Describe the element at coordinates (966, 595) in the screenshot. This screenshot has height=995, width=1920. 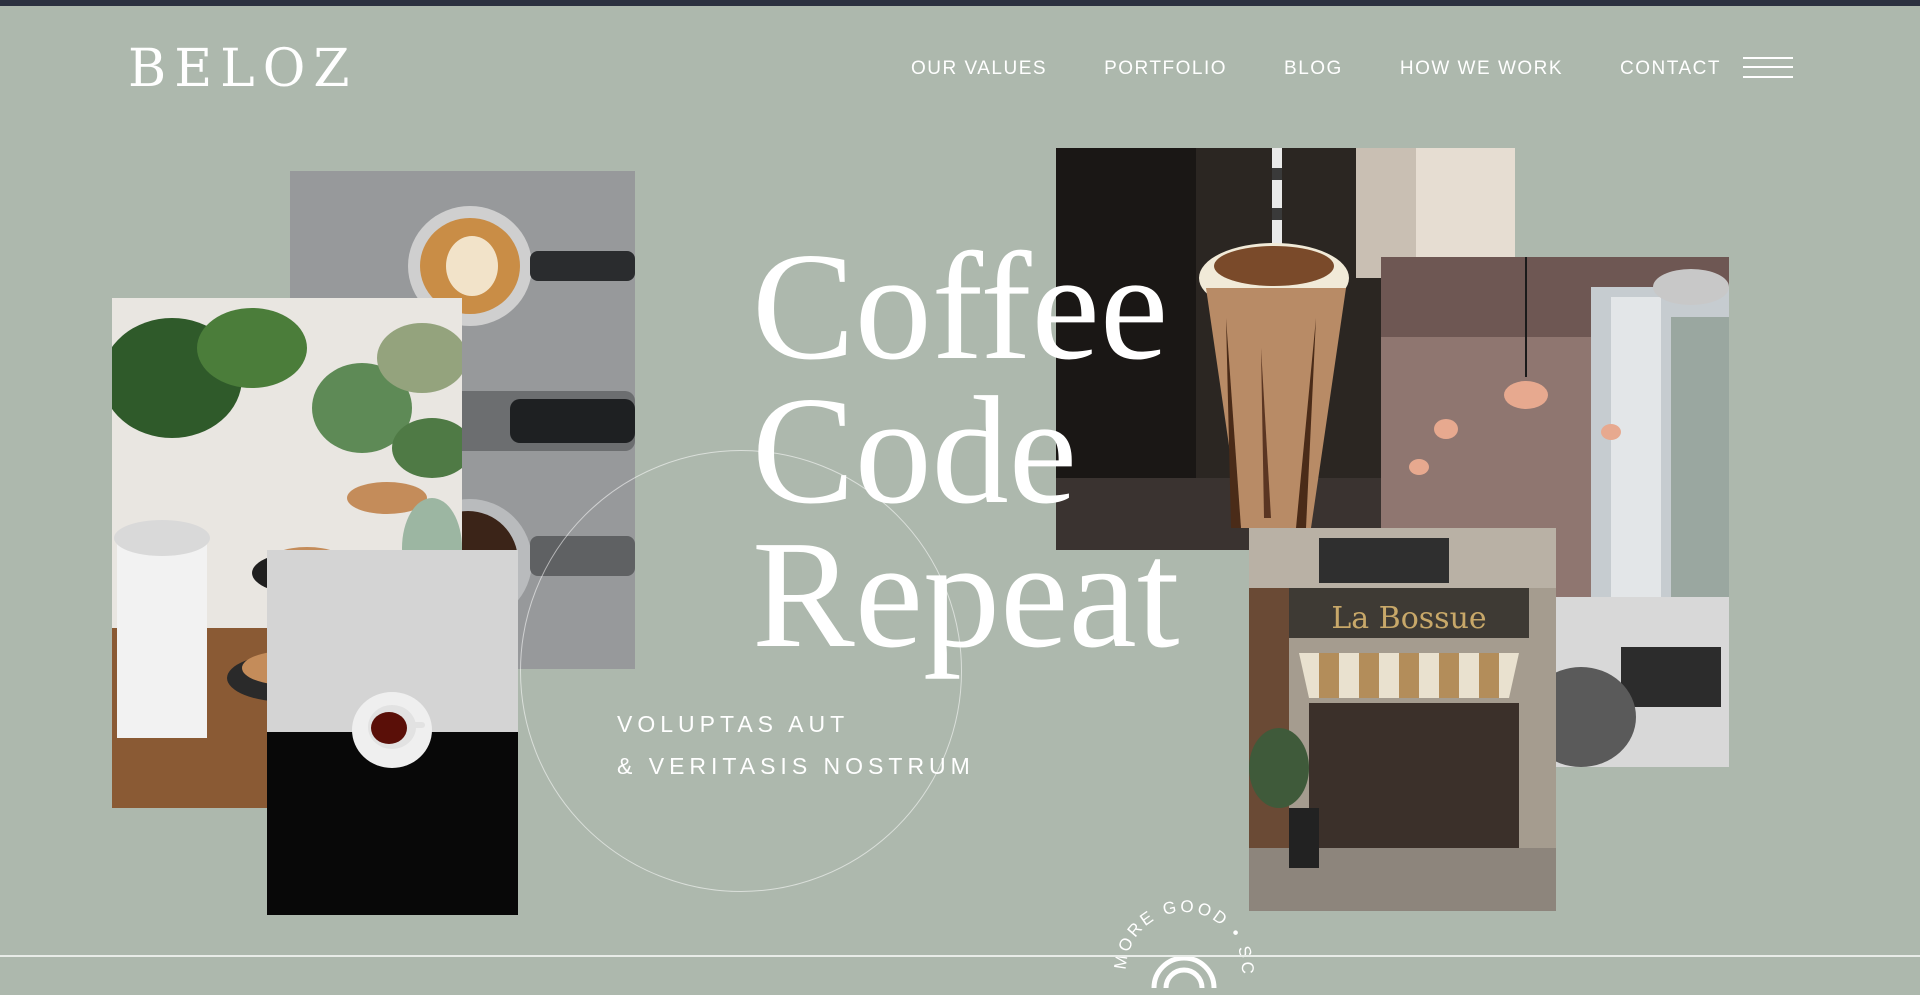
I see `headline-line-3: Repeat` at that location.